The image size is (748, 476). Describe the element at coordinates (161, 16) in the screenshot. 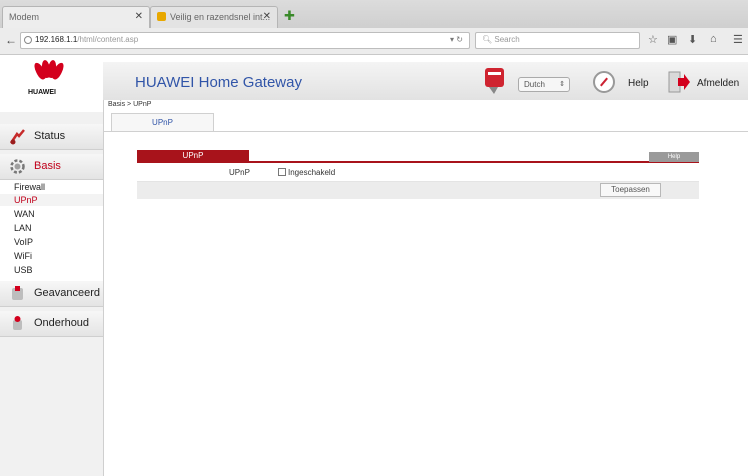

I see `favicon-icon` at that location.